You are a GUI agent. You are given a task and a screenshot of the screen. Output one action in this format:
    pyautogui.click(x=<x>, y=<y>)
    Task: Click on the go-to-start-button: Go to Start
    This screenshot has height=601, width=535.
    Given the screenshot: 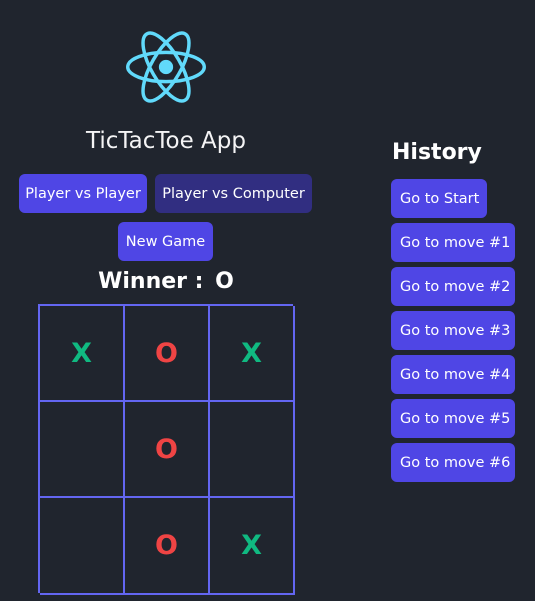 What is the action you would take?
    pyautogui.click(x=439, y=198)
    